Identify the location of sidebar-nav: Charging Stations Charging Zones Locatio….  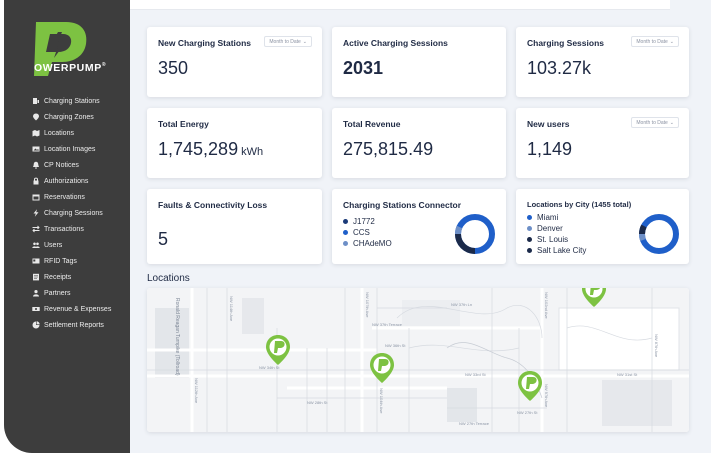
(71, 213).